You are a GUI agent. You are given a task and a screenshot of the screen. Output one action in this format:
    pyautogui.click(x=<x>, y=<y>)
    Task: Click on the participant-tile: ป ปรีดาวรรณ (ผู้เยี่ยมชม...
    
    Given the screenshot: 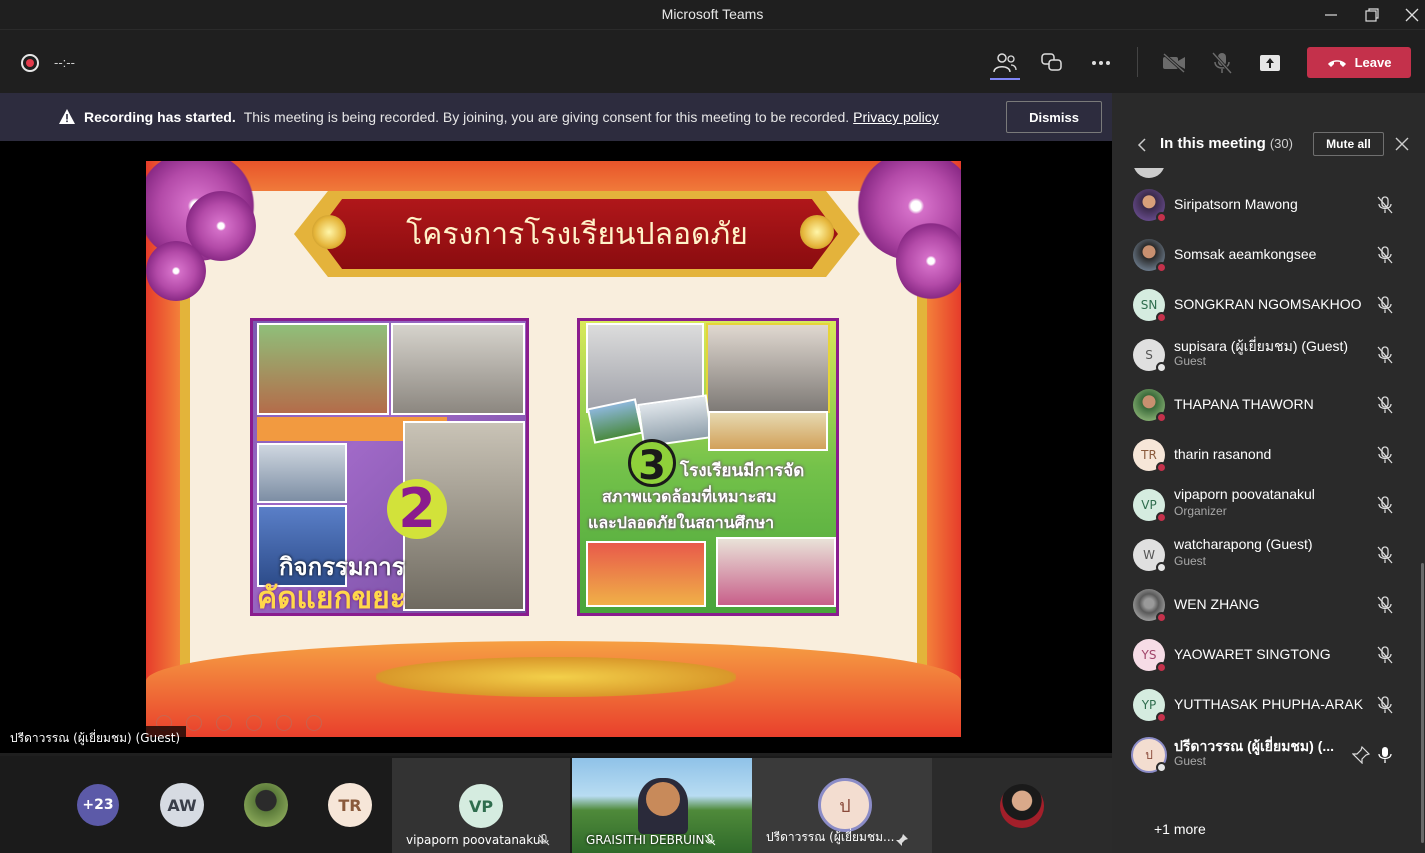 What is the action you would take?
    pyautogui.click(x=842, y=805)
    